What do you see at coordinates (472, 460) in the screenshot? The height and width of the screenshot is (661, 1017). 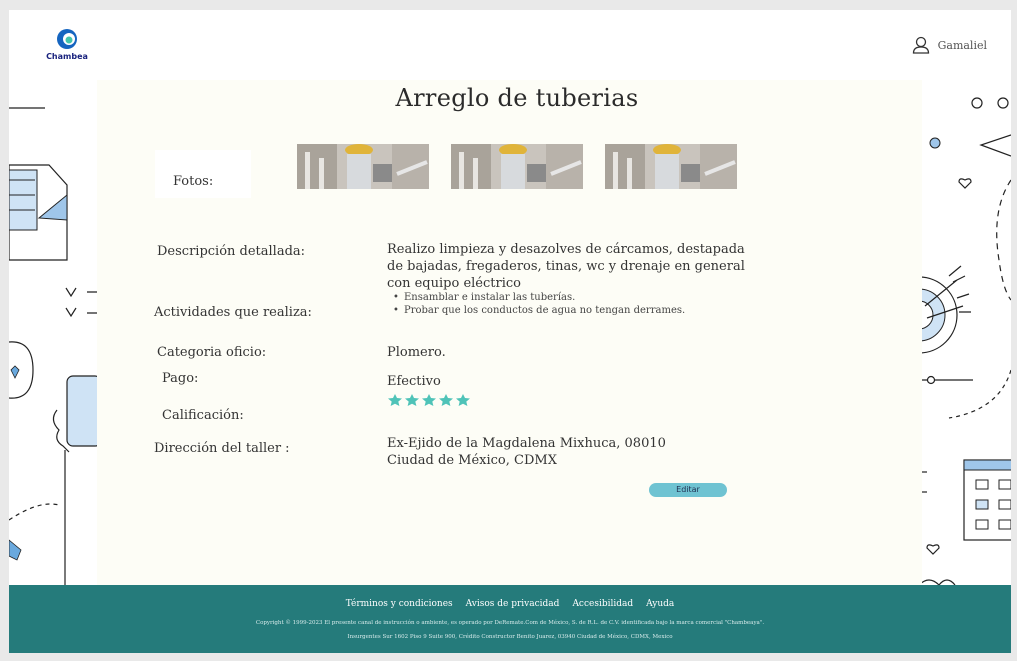 I see `address-line-2: Ciudad de México, CDMX` at bounding box center [472, 460].